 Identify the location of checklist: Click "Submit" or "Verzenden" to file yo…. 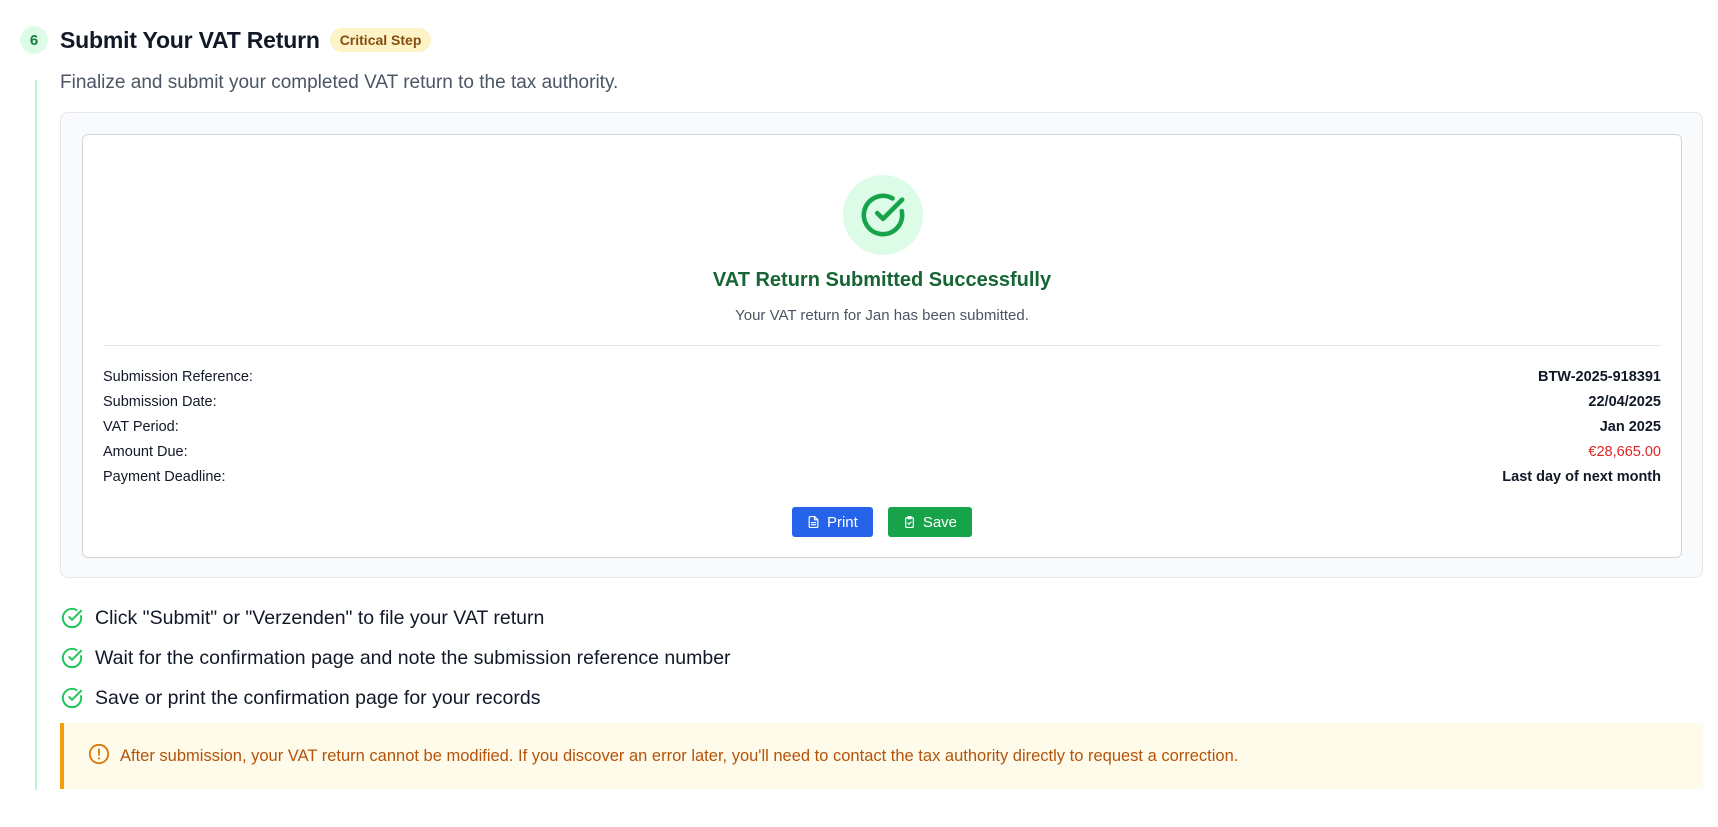
(395, 658).